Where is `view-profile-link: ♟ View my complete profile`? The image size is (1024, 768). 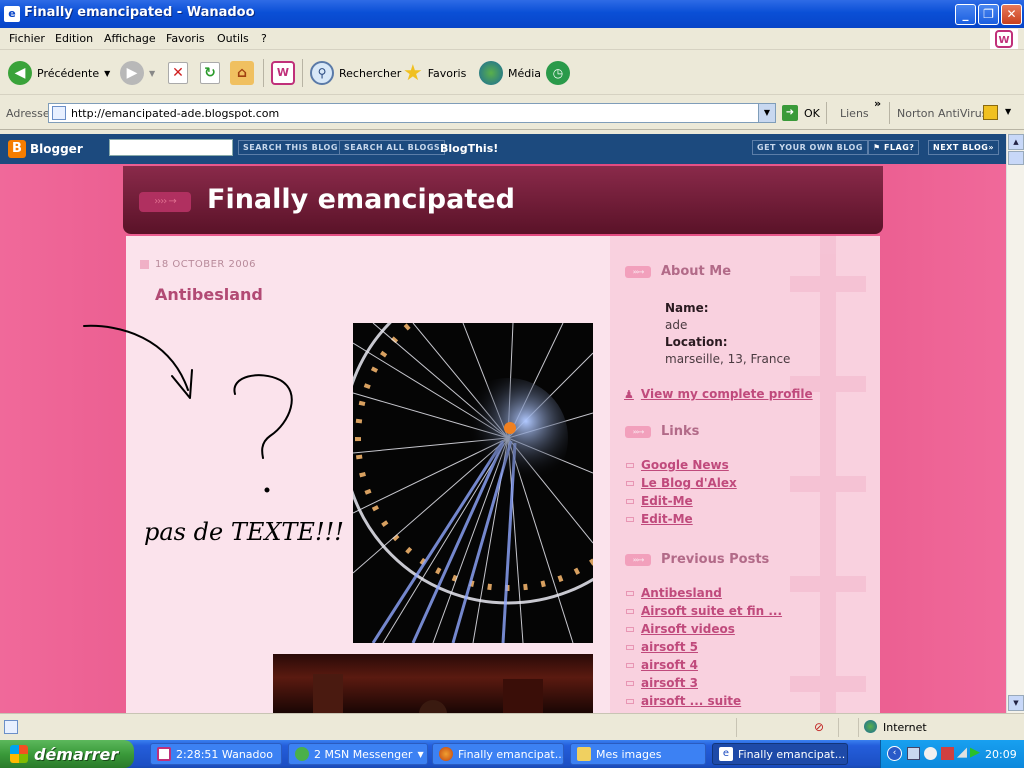 view-profile-link: ♟ View my complete profile is located at coordinates (718, 394).